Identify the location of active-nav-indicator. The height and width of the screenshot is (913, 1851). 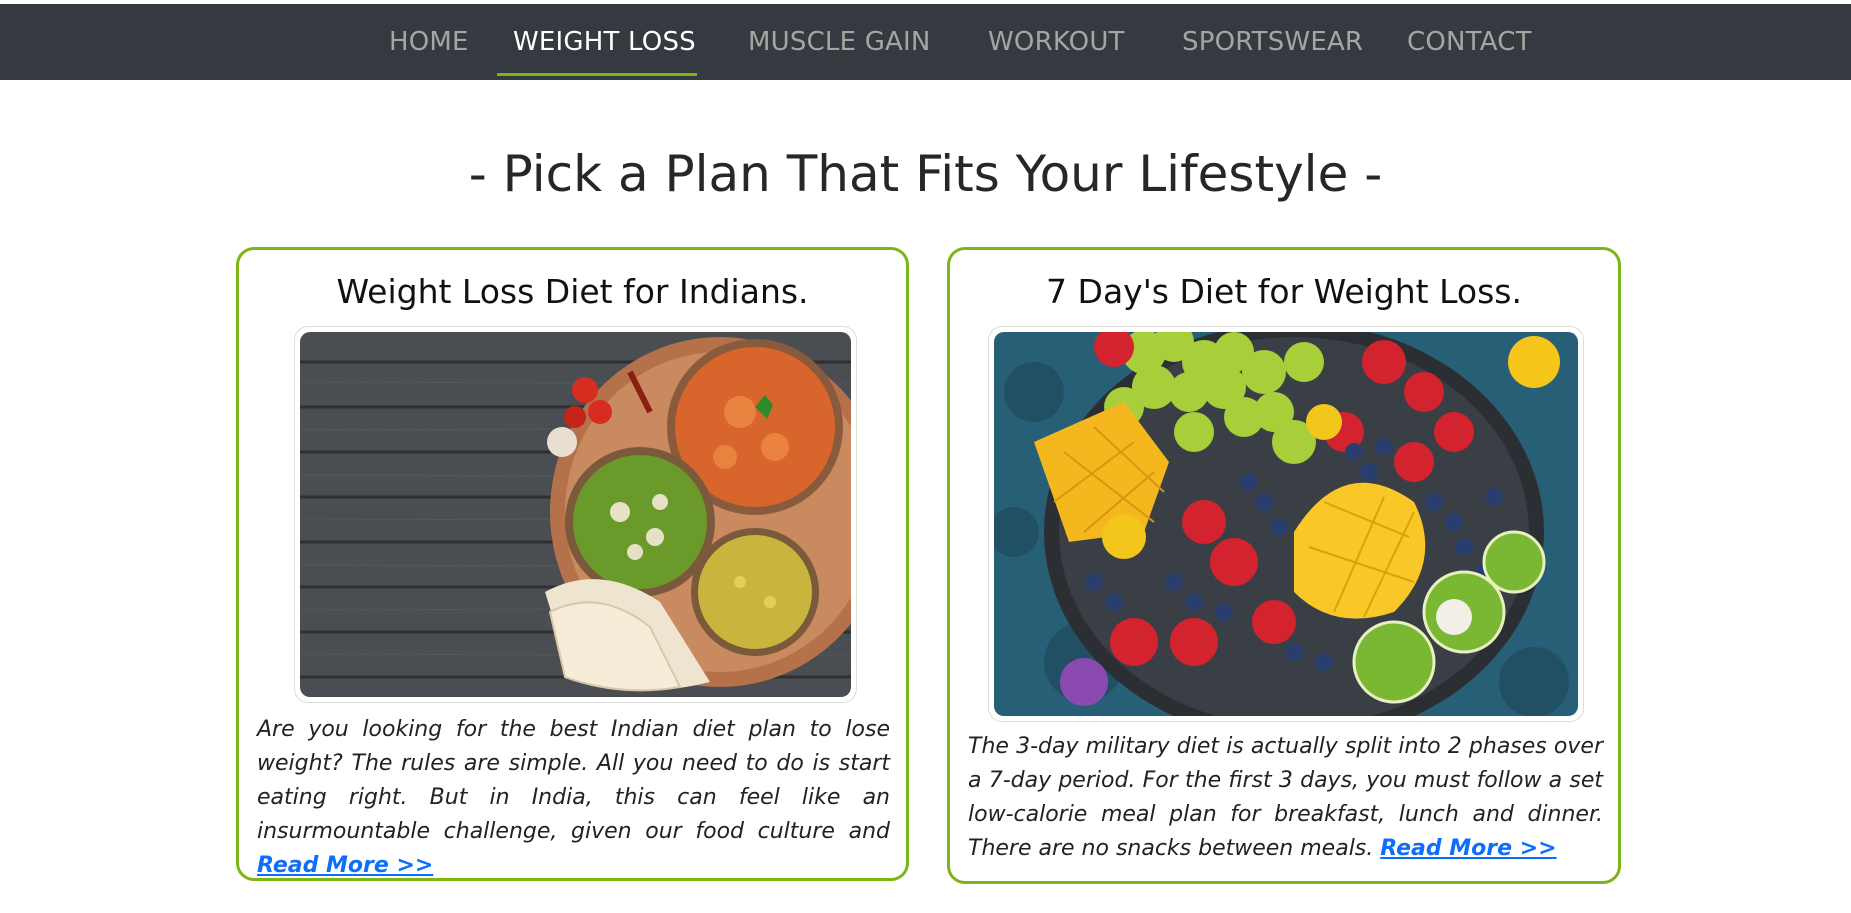
(597, 74).